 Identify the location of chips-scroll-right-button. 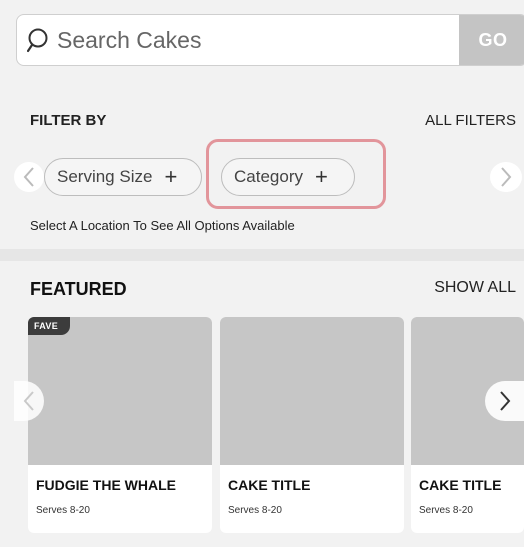
(506, 177).